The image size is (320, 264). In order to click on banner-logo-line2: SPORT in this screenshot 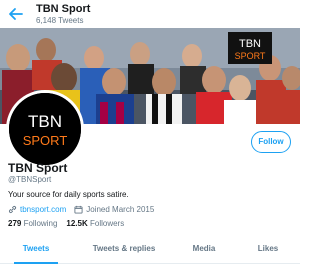, I will do `click(250, 56)`.